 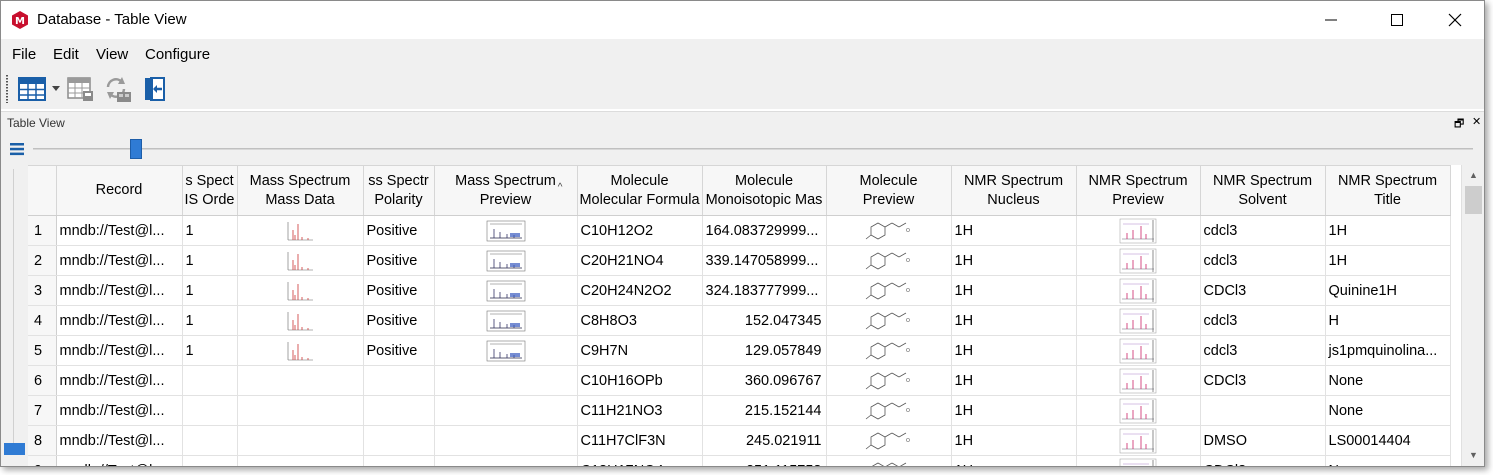 What do you see at coordinates (1473, 200) in the screenshot?
I see `scrollbar-thumb` at bounding box center [1473, 200].